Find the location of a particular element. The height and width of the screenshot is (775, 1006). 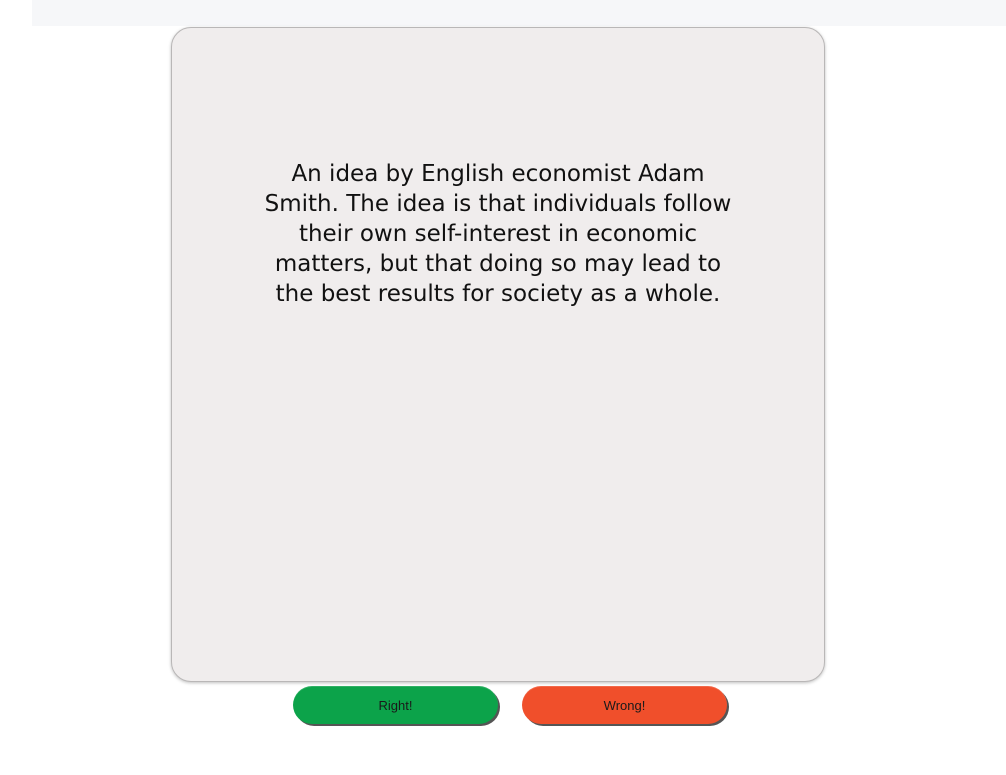

top-bar is located at coordinates (519, 13).